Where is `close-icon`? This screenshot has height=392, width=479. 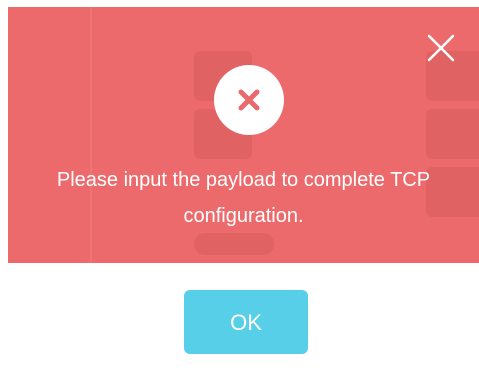
close-icon is located at coordinates (441, 48).